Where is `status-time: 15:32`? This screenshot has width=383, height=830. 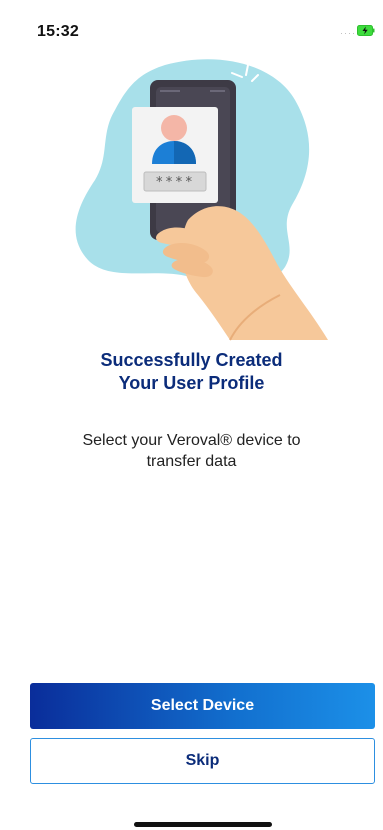 status-time: 15:32 is located at coordinates (58, 31).